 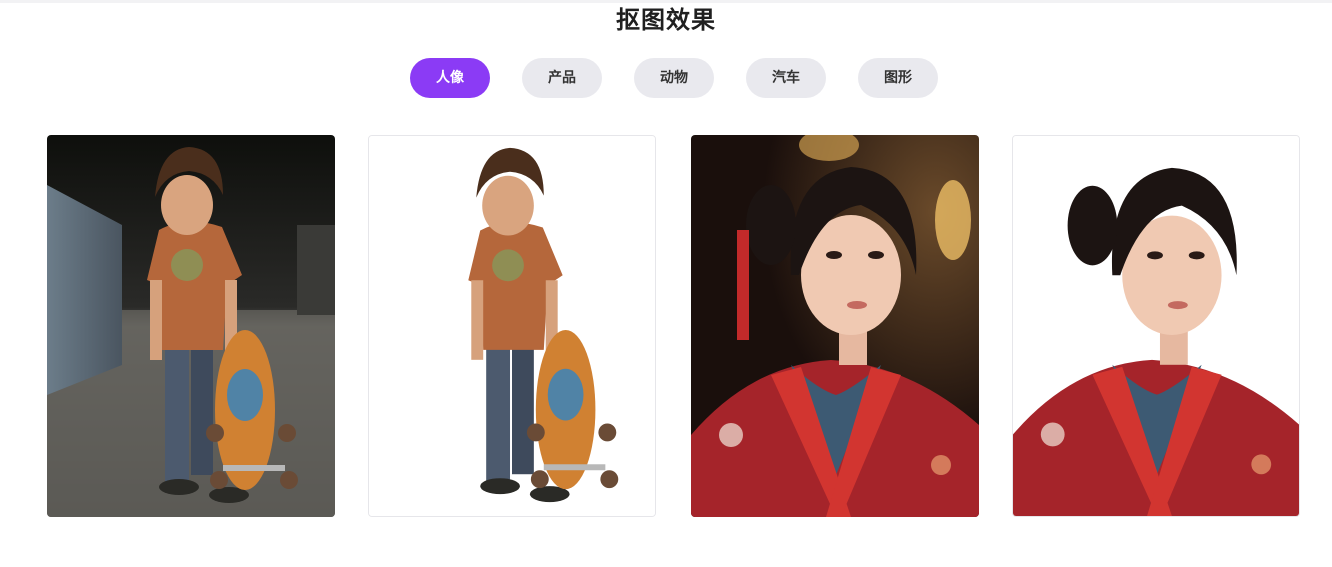 What do you see at coordinates (786, 78) in the screenshot?
I see `tab-car: 汽车` at bounding box center [786, 78].